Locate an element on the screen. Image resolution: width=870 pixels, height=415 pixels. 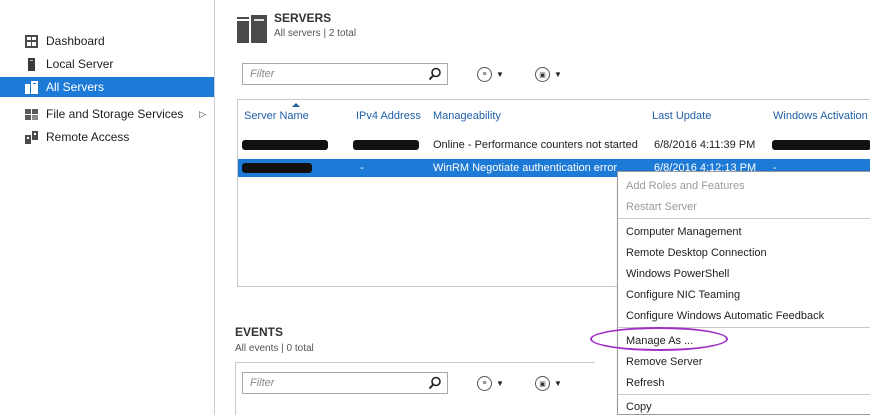
save-query-button: ▣ ▼ is located at coordinates (548, 74).